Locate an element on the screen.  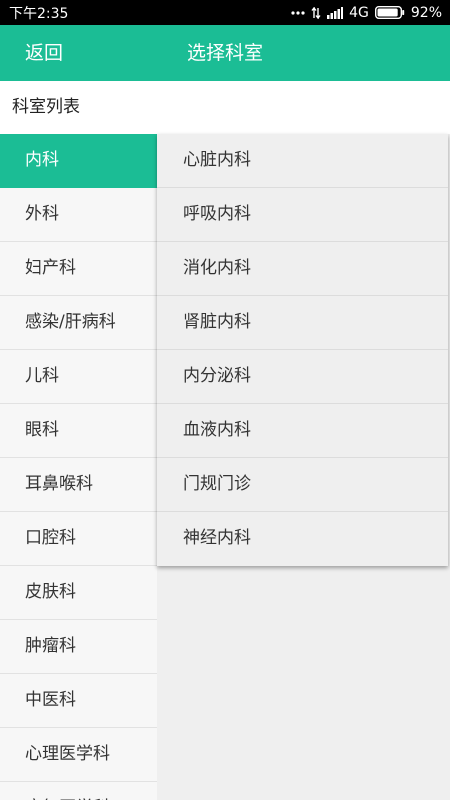
back-button: 返回 is located at coordinates (44, 53).